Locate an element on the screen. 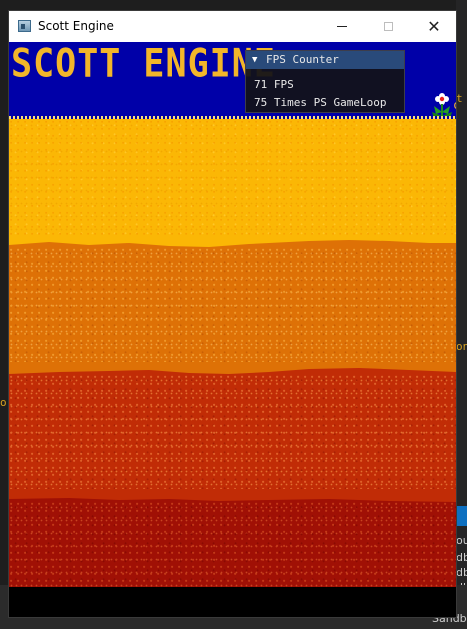  ide-side-text: t is located at coordinates (459, 98).